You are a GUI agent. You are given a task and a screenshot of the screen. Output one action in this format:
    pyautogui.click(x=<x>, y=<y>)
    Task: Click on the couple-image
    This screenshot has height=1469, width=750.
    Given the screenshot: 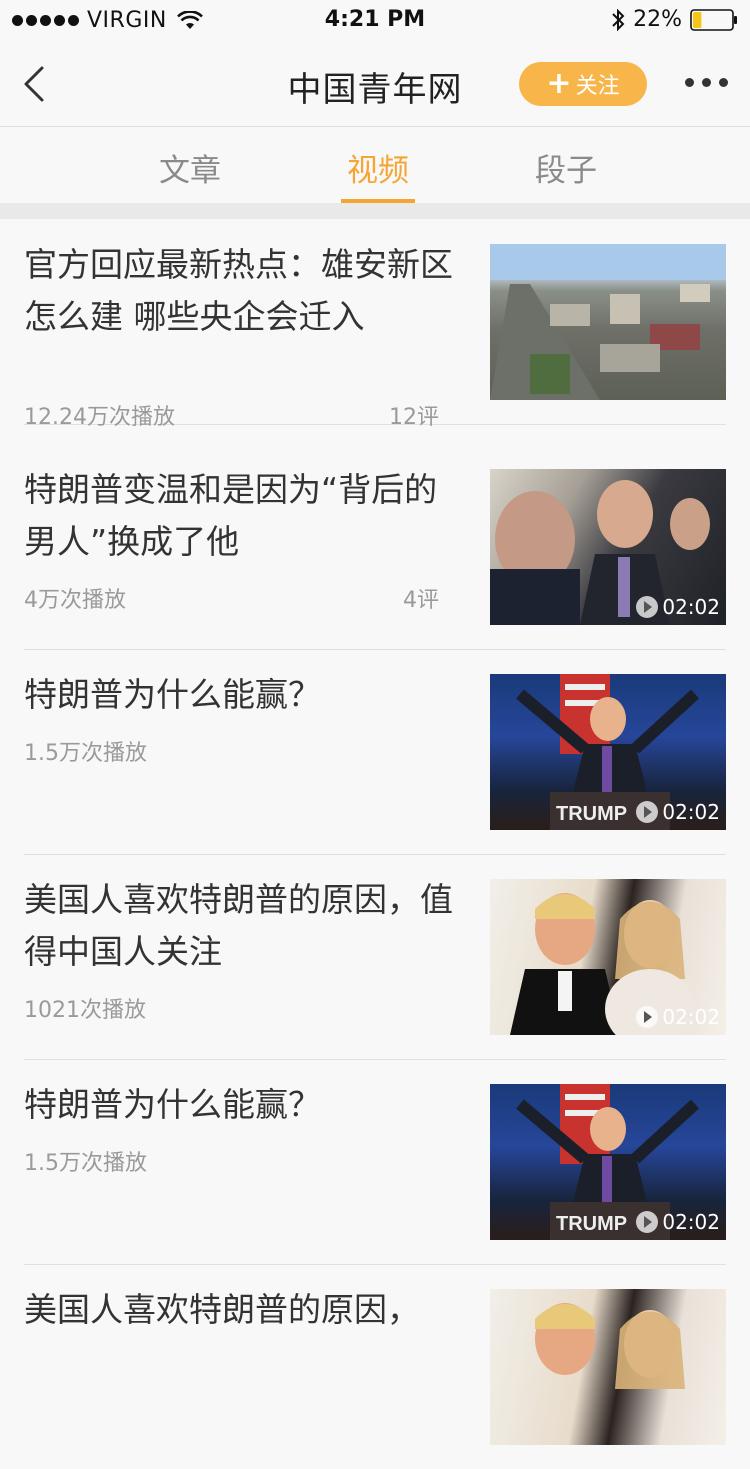 What is the action you would take?
    pyautogui.click(x=608, y=1367)
    